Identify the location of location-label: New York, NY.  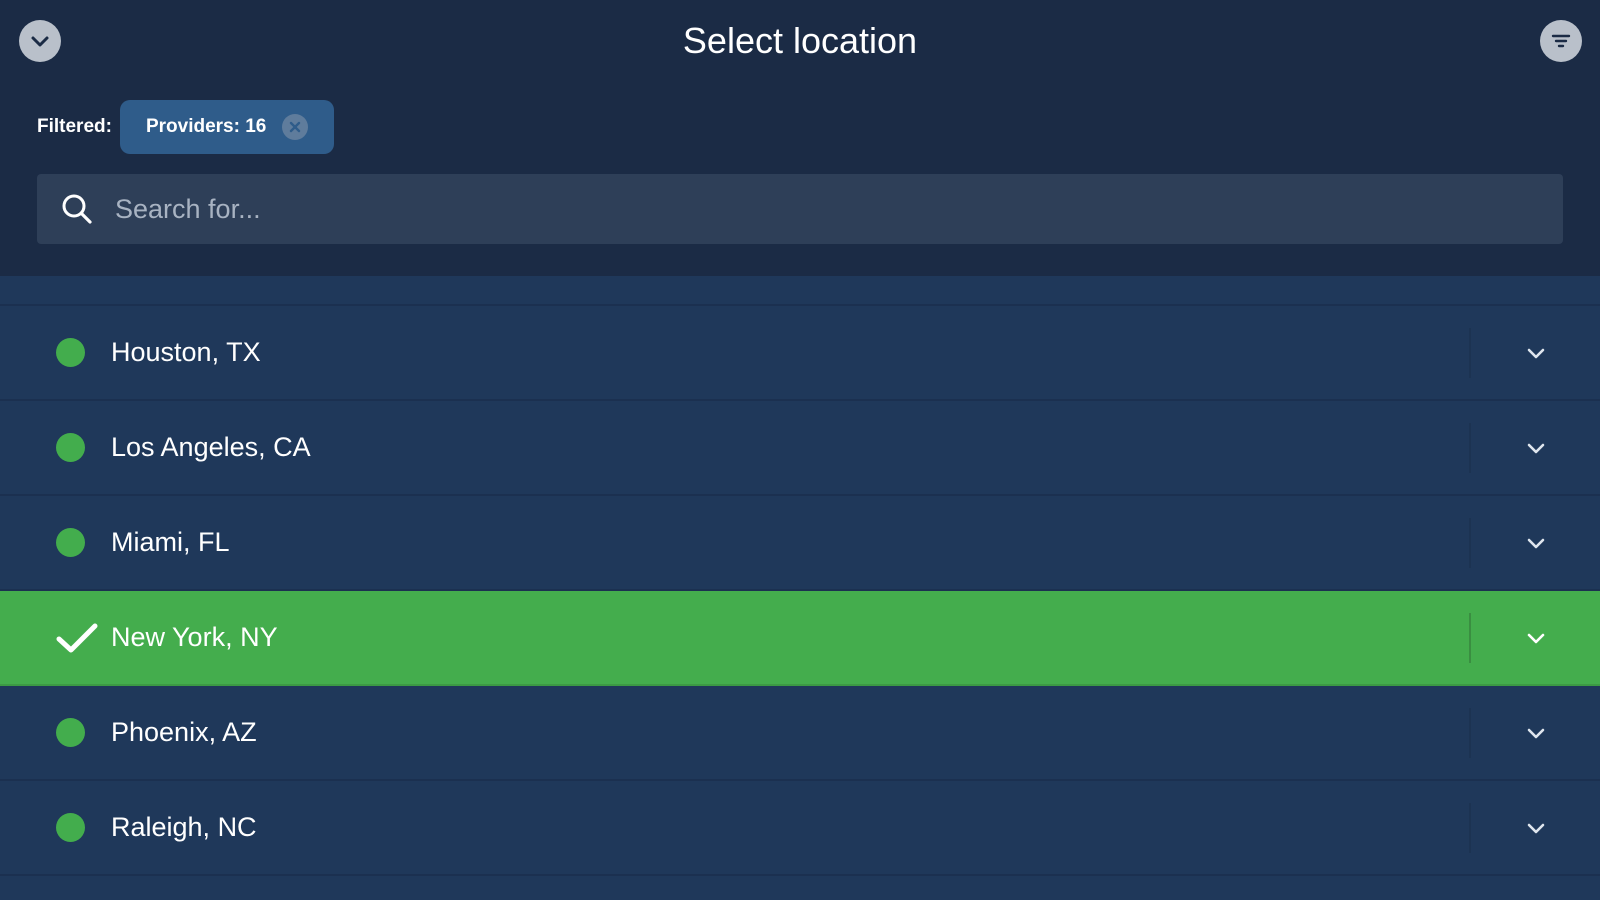
(194, 637).